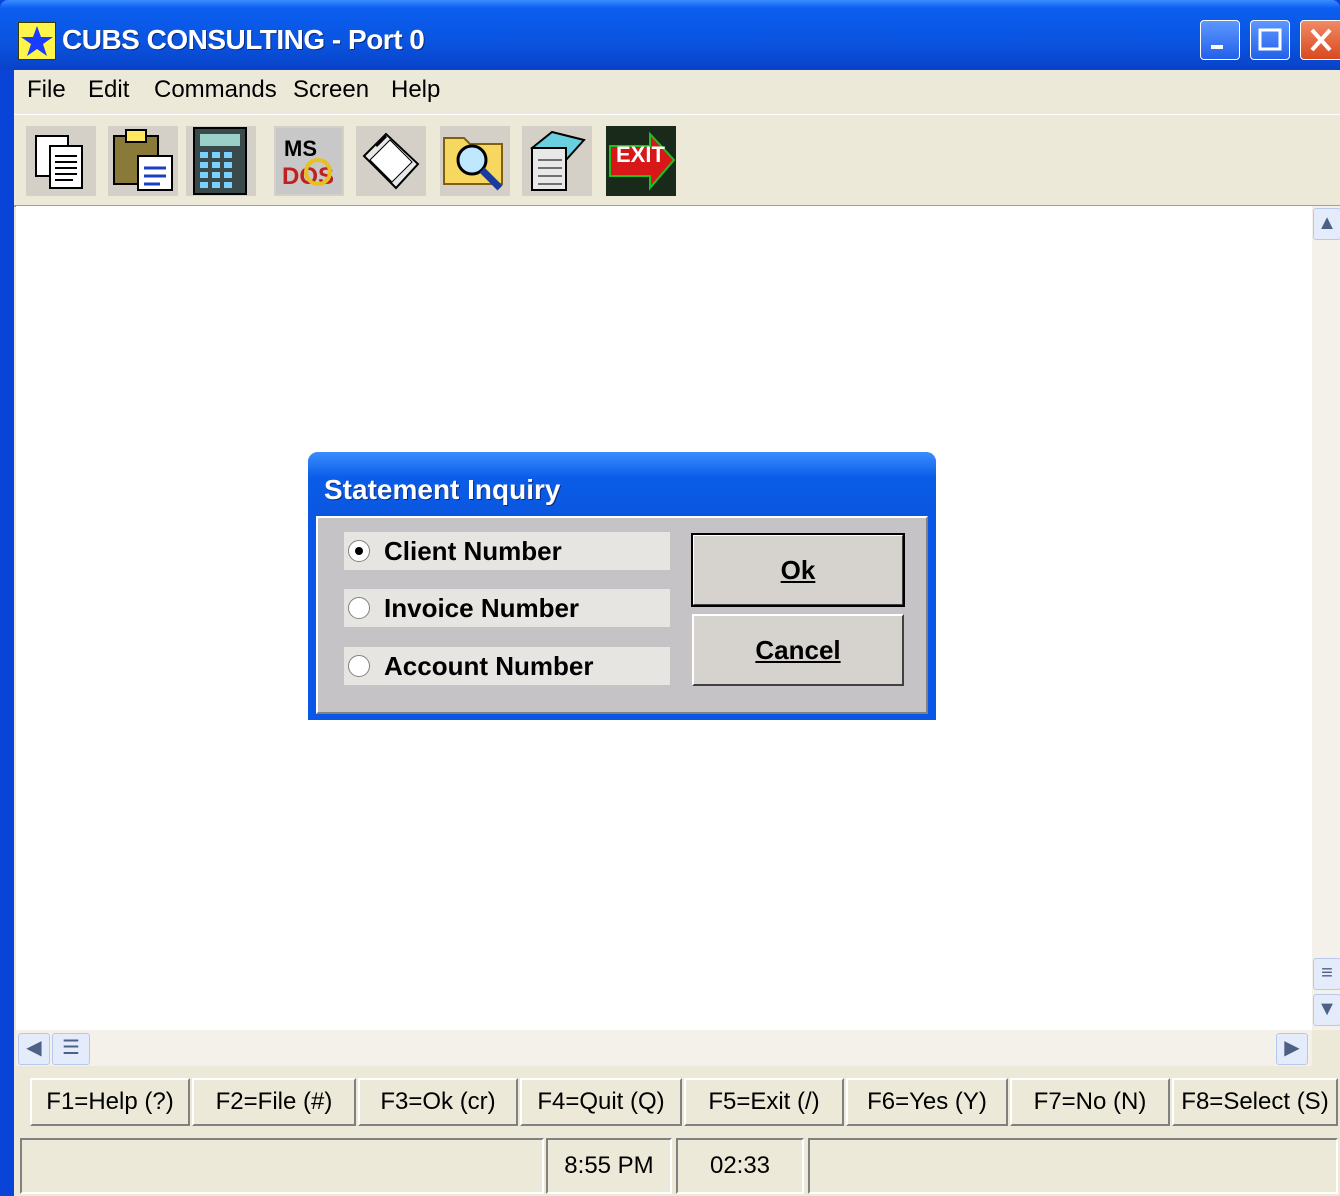  Describe the element at coordinates (664, 1048) in the screenshot. I see `horizontal-scrollbar` at that location.